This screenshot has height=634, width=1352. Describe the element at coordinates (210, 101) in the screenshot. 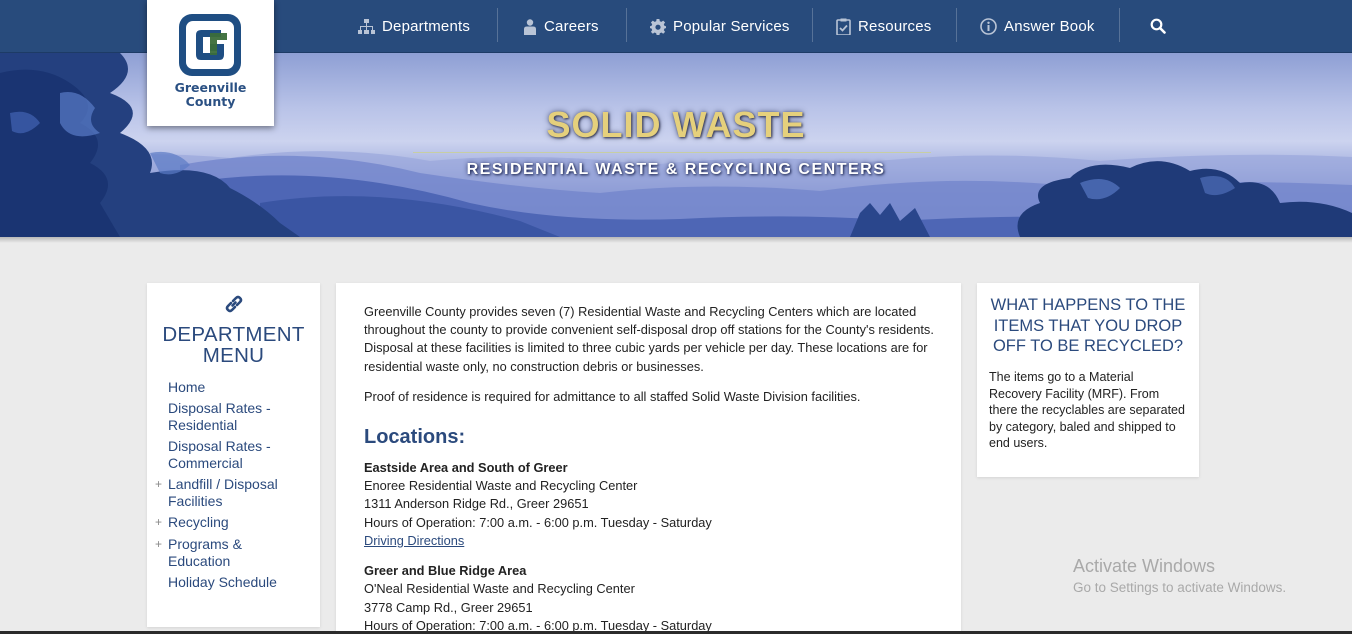

I see `logo-name-line-2: County` at that location.